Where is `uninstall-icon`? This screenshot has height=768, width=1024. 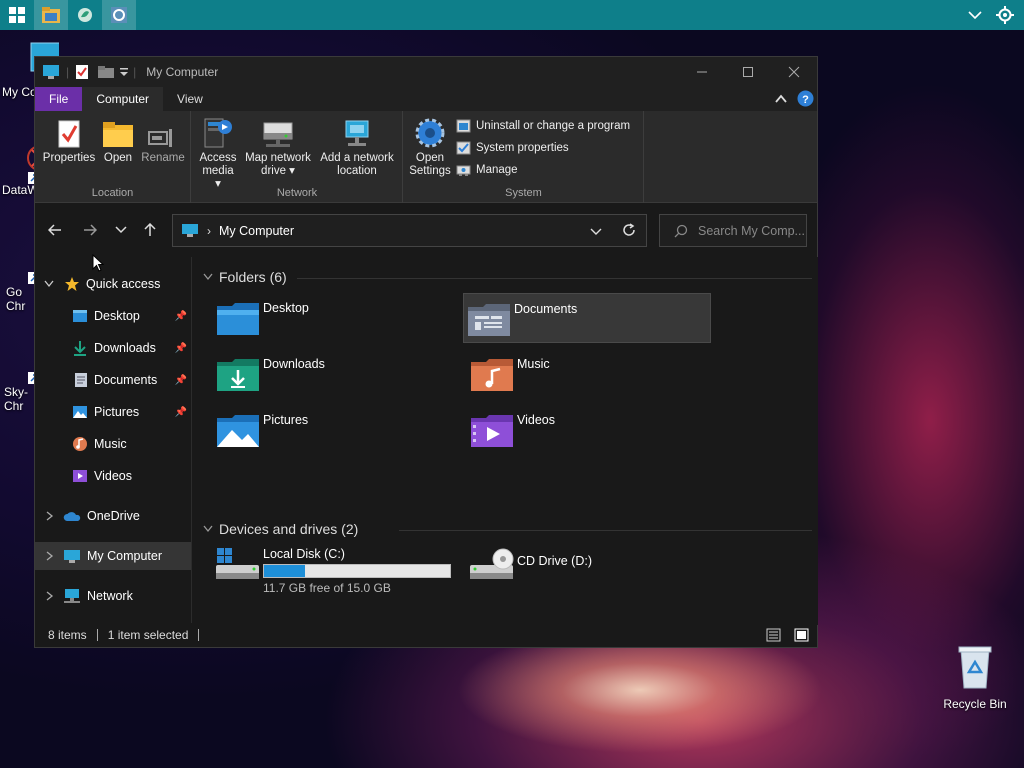
uninstall-icon is located at coordinates (463, 126).